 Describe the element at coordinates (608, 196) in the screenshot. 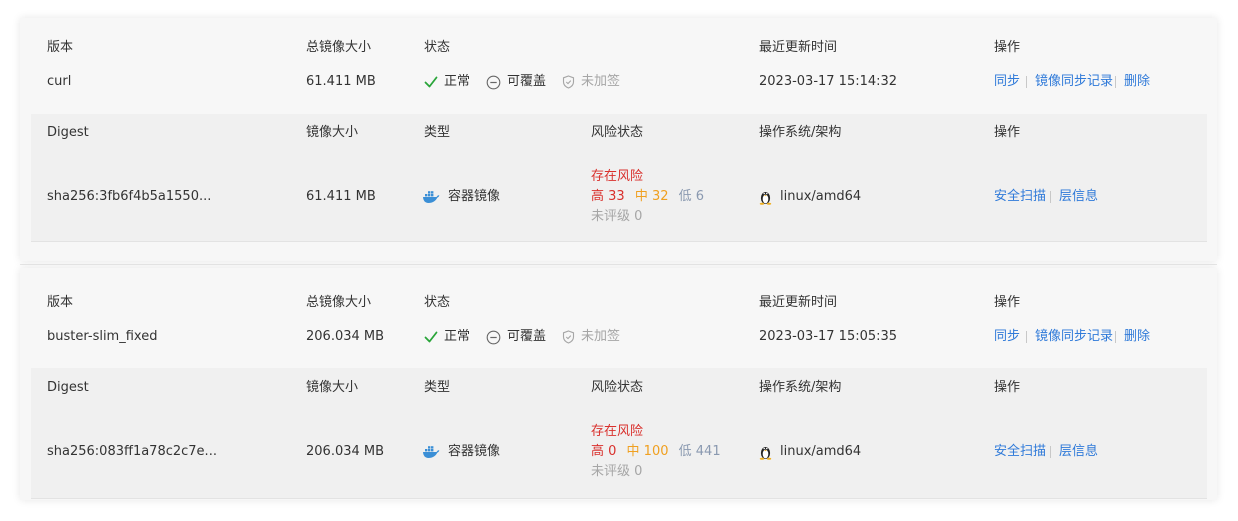

I see `risk-high: 高 33` at that location.